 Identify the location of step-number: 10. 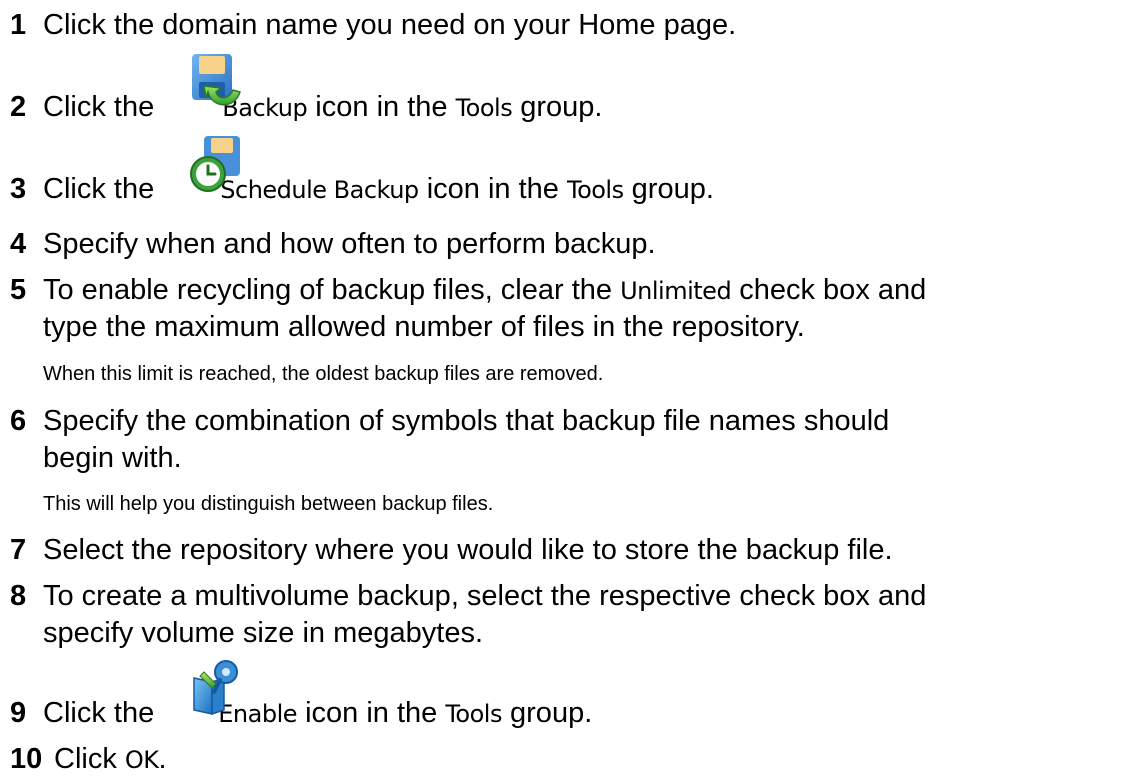
(26, 759).